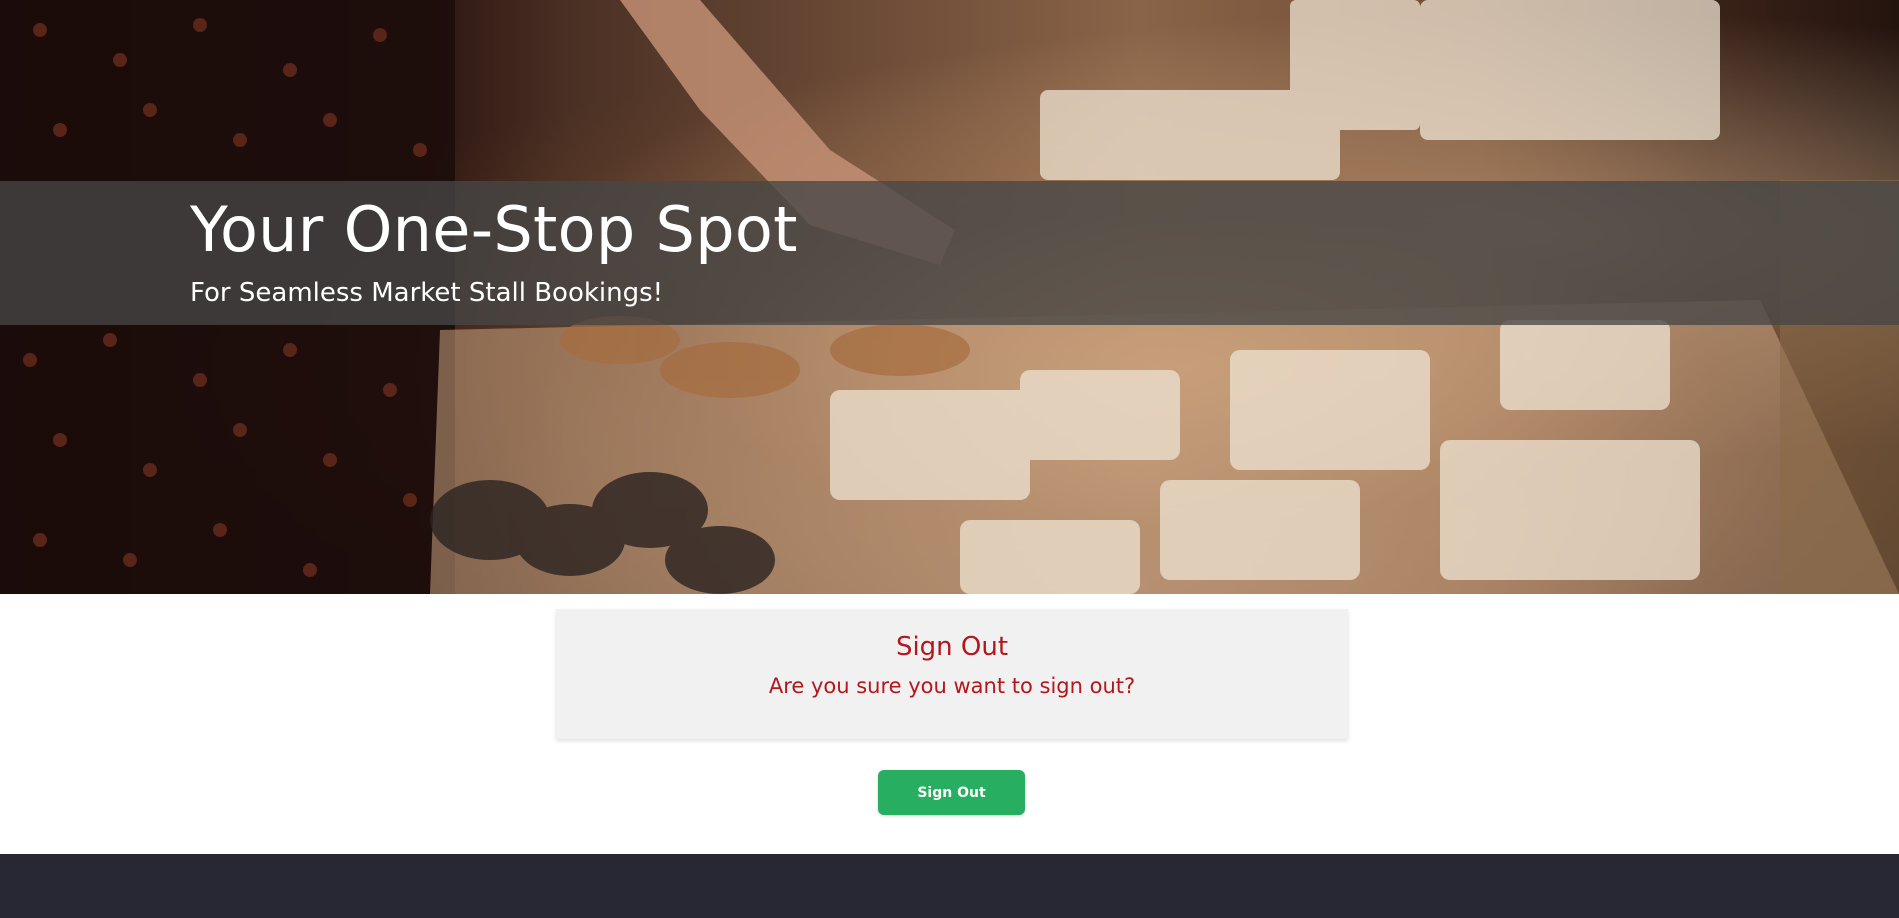 The height and width of the screenshot is (918, 1899). What do you see at coordinates (427, 293) in the screenshot?
I see `hero-subtitle: For Seamless Market Stall Bookings!` at bounding box center [427, 293].